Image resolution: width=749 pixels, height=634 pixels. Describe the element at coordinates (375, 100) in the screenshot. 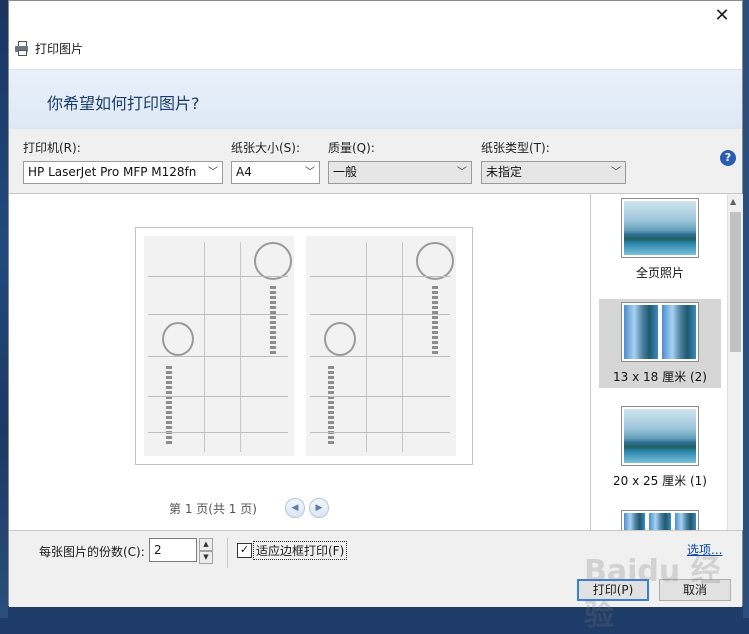

I see `header-band: 你希望如何打印图片?` at that location.